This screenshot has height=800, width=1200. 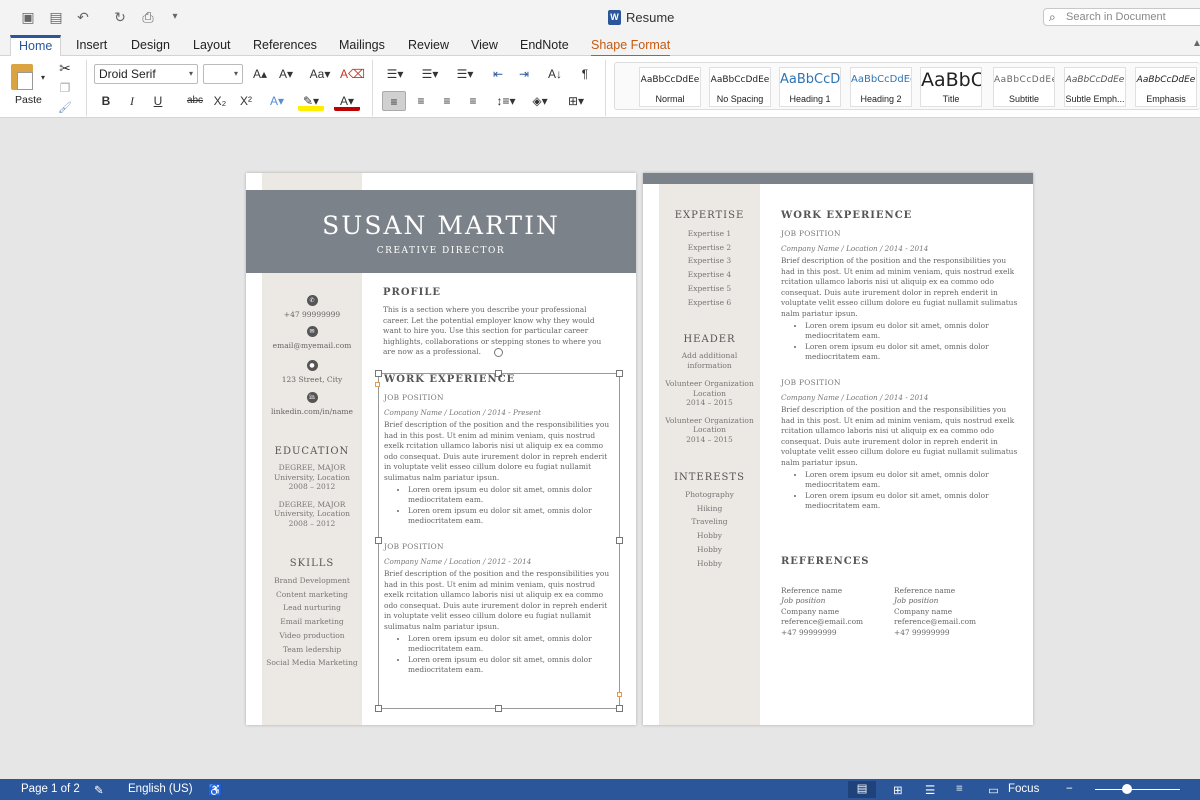 I want to click on style-heading-2: AaBbCcDdEe Heading 2, so click(x=881, y=87).